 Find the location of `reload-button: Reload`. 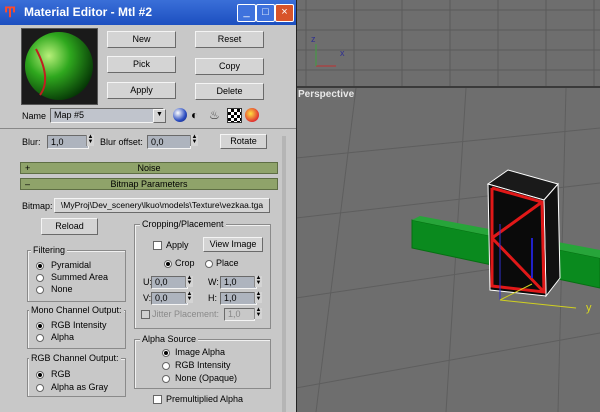

reload-button: Reload is located at coordinates (69, 226).